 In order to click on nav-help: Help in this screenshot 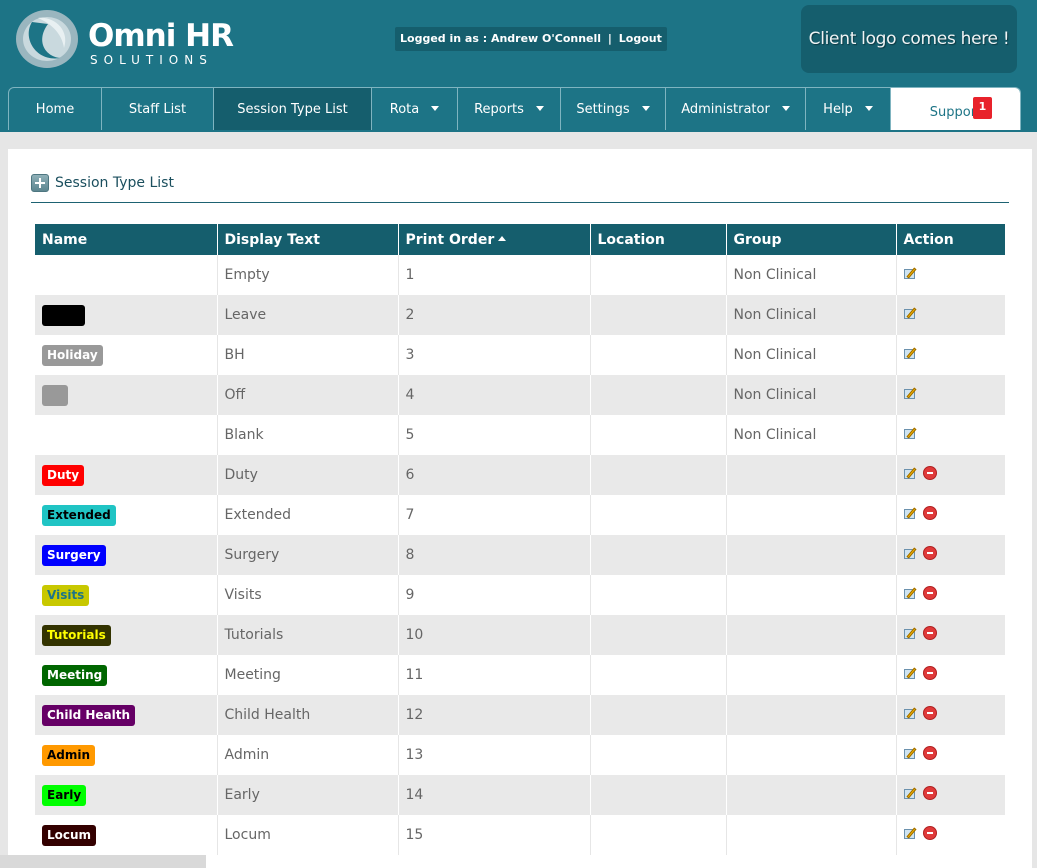, I will do `click(848, 109)`.